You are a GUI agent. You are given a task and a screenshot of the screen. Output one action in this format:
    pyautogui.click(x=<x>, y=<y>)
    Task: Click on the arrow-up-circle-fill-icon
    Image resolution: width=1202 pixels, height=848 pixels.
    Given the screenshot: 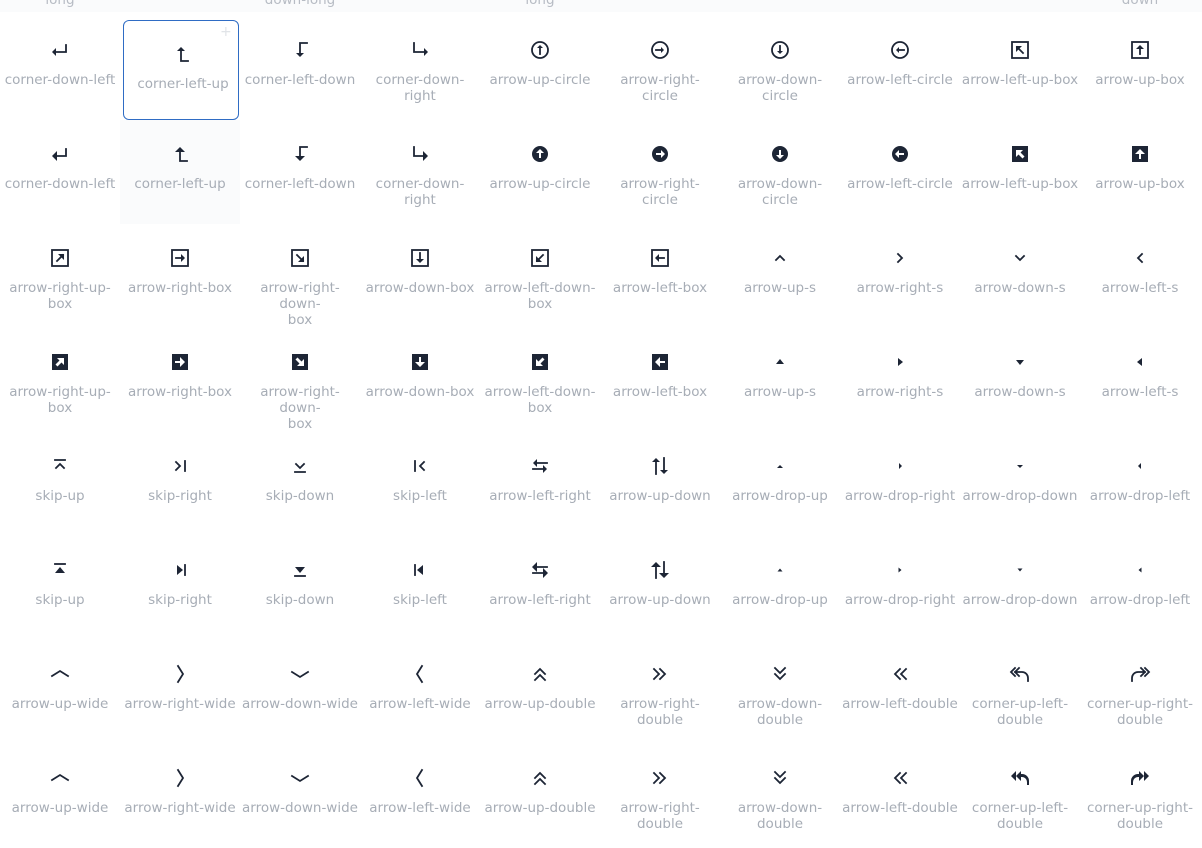 What is the action you would take?
    pyautogui.click(x=540, y=154)
    